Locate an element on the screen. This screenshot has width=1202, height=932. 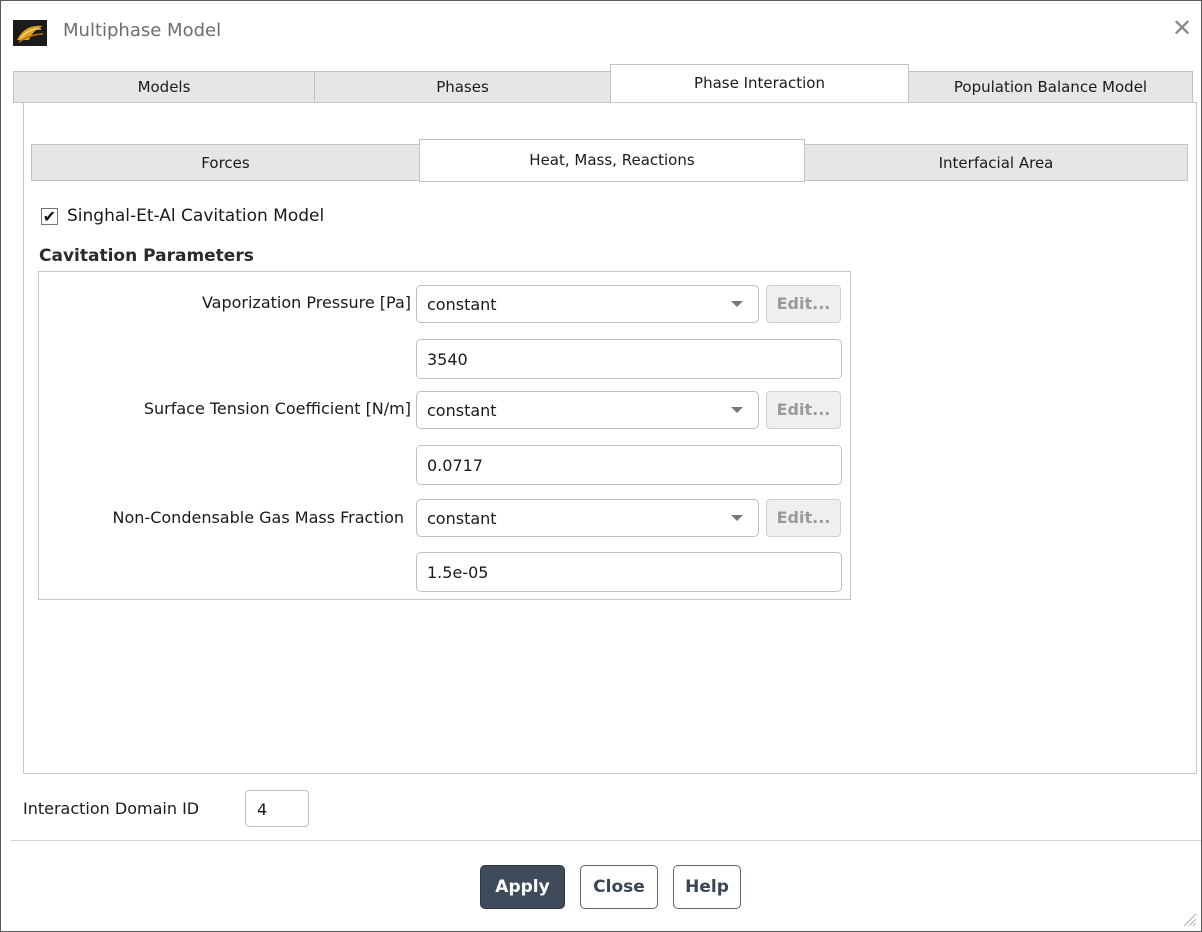
surface-tension-input: 0.0717 is located at coordinates (629, 465).